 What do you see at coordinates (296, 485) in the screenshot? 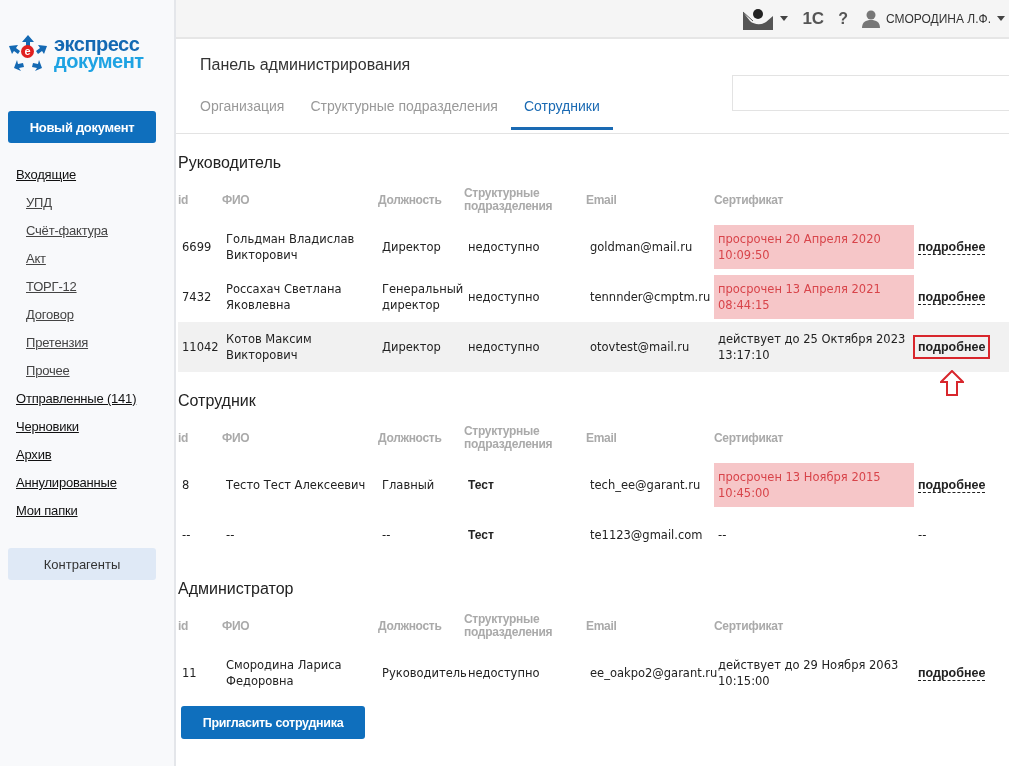
I see `table-cell: Тесто Тест Алексеевич` at bounding box center [296, 485].